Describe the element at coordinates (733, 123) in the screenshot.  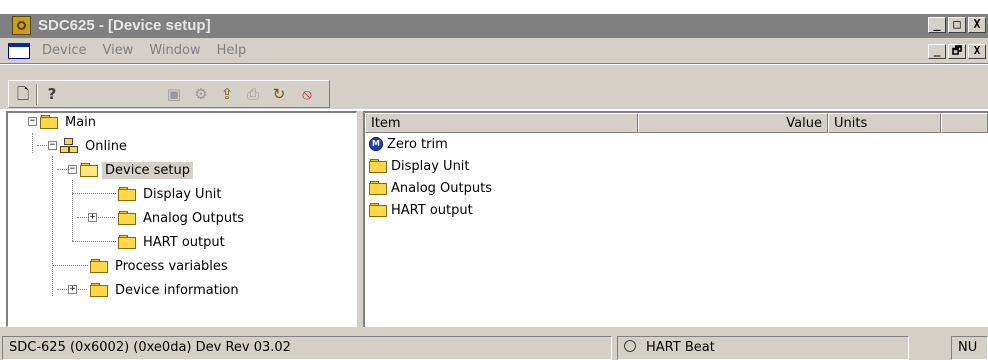
I see `column-header-value: Value` at that location.